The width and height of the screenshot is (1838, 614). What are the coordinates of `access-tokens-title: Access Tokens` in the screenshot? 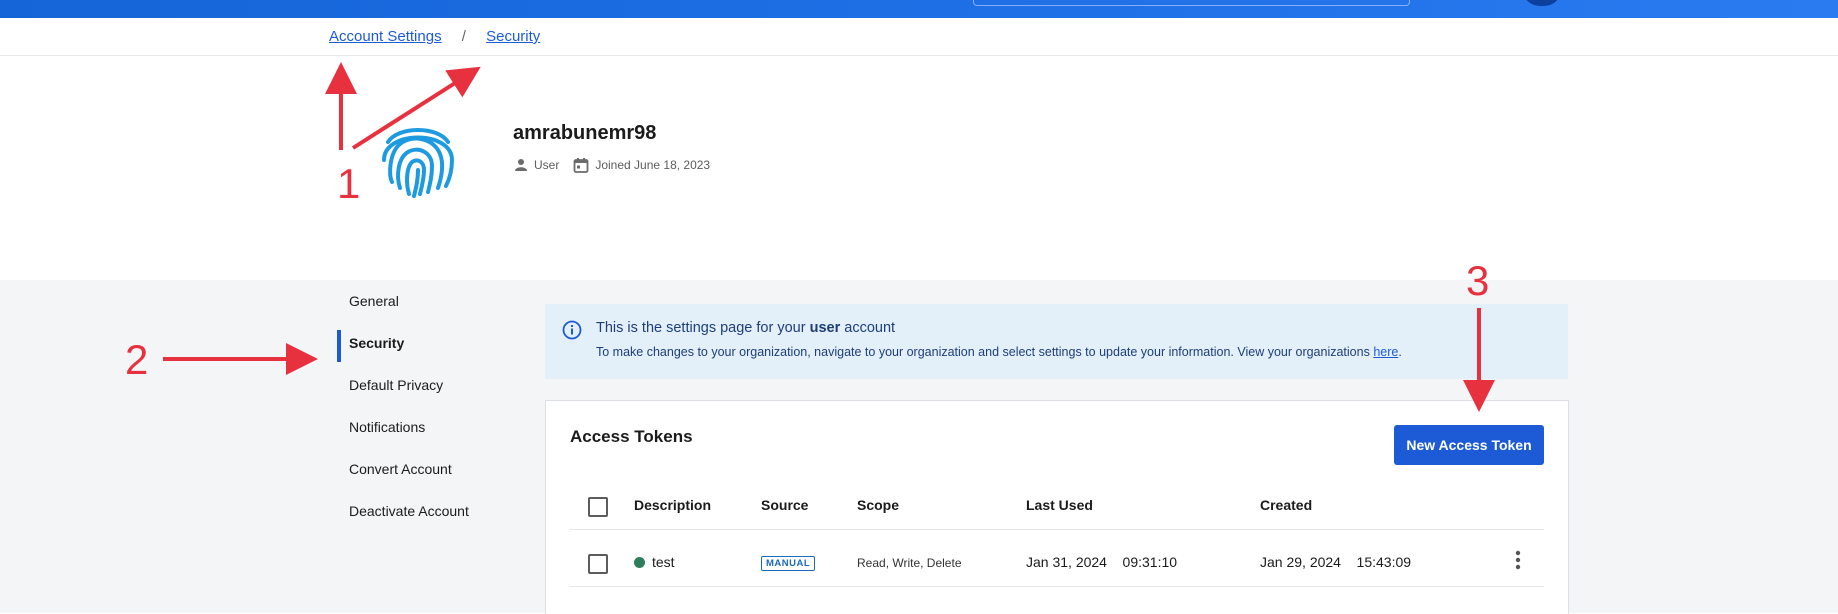 It's located at (631, 436).